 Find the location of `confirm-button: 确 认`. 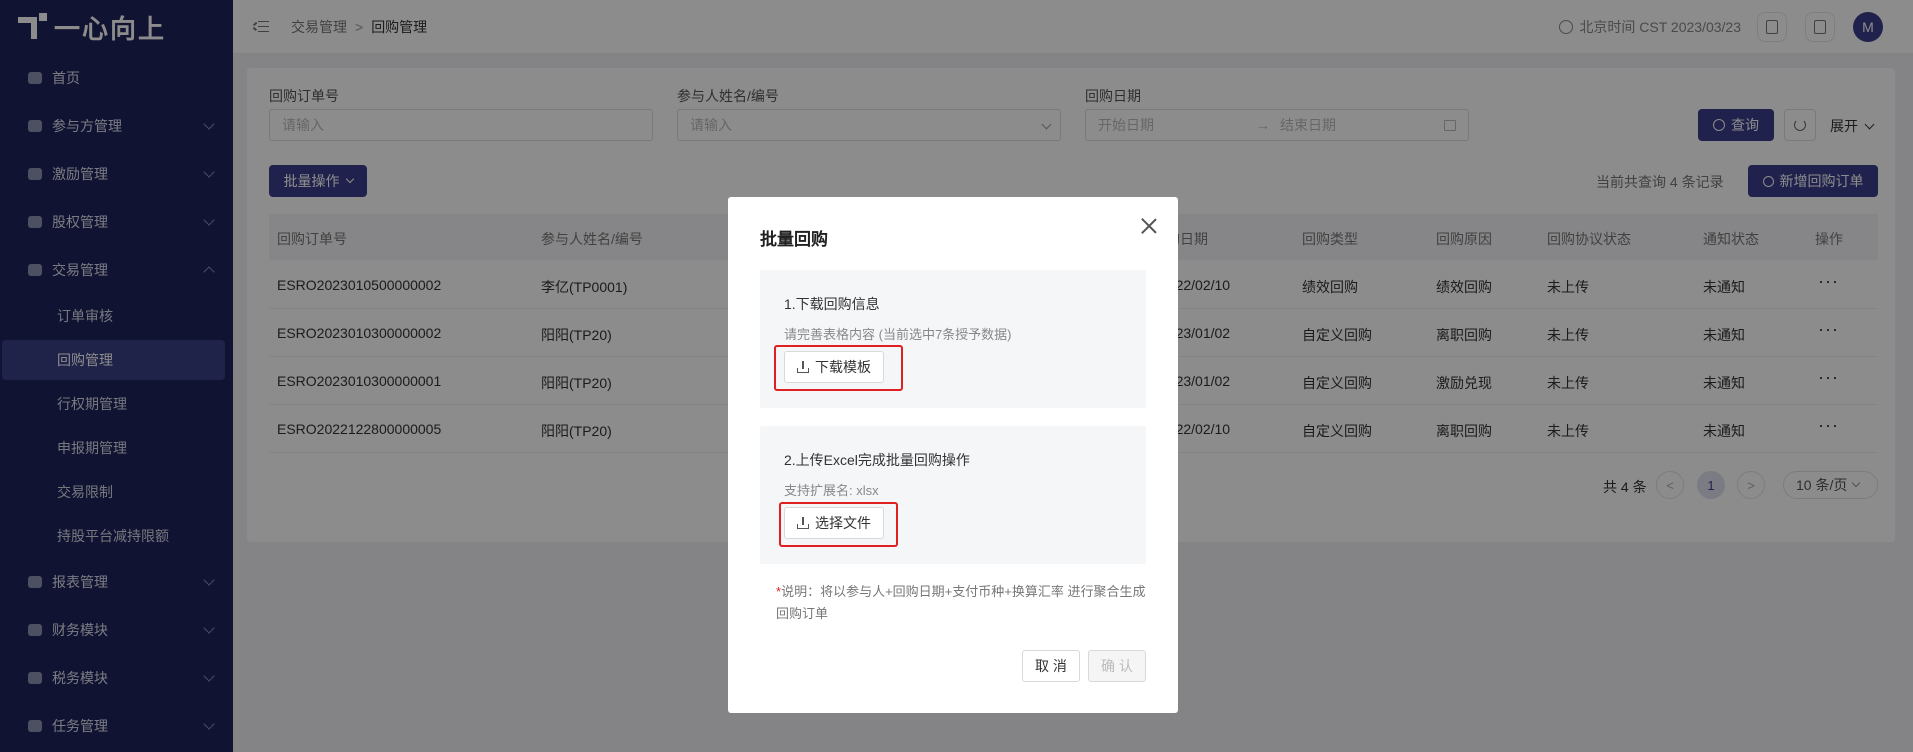

confirm-button: 确 认 is located at coordinates (1117, 666).